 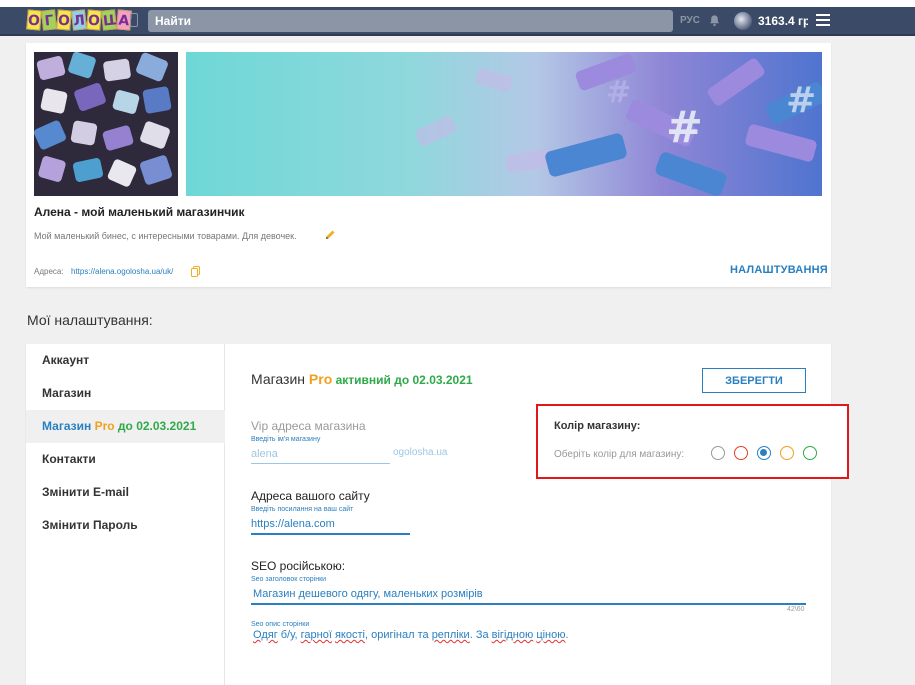 I want to click on sidebar-item-contacts: Контакти, so click(x=125, y=459).